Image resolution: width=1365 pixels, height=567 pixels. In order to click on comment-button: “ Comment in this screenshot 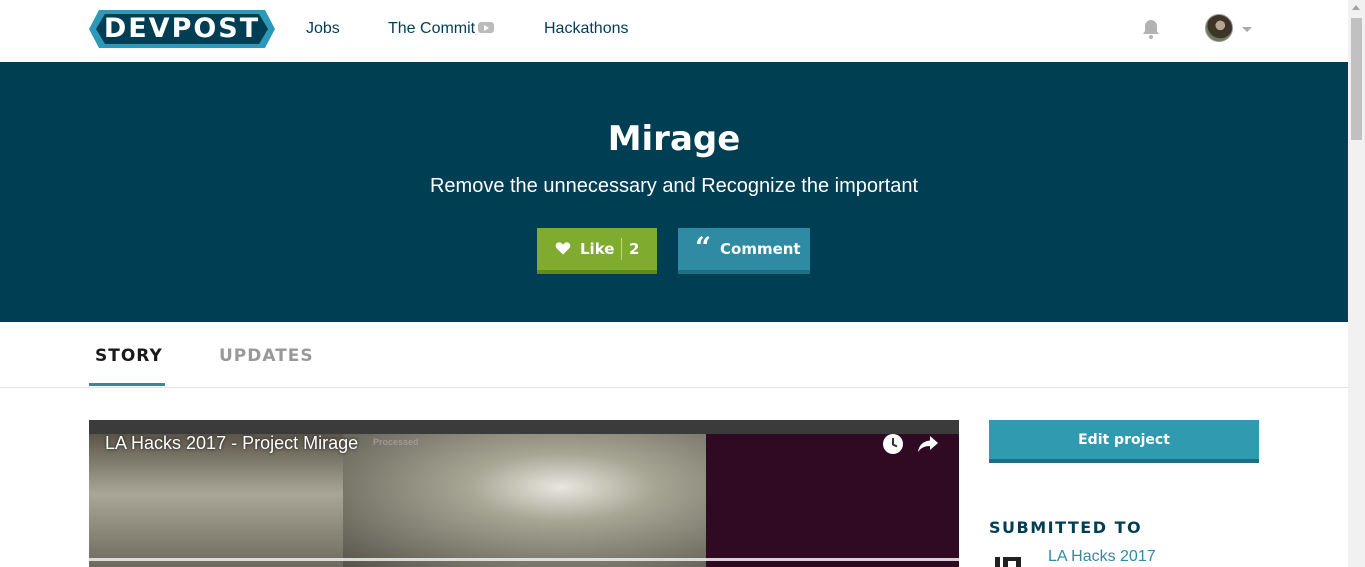, I will do `click(744, 251)`.